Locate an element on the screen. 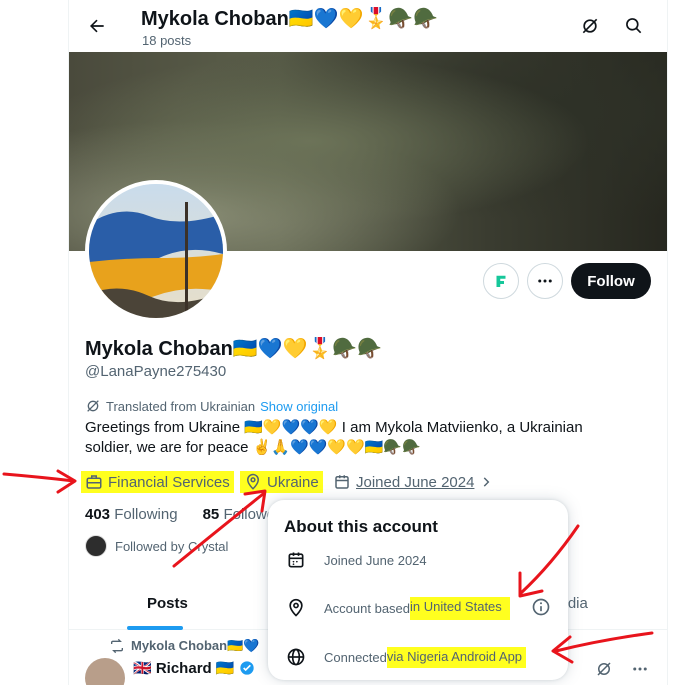  profile-handle: @LanaPayne275430 is located at coordinates (156, 371).